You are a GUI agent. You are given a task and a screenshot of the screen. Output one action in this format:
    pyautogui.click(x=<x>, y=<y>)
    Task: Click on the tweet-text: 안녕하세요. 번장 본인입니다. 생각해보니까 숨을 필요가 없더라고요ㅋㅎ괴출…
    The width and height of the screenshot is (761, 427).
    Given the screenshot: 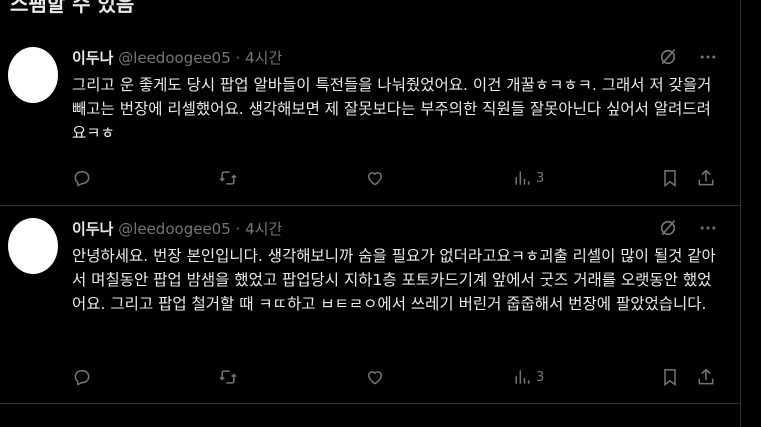 What is the action you would take?
    pyautogui.click(x=394, y=280)
    